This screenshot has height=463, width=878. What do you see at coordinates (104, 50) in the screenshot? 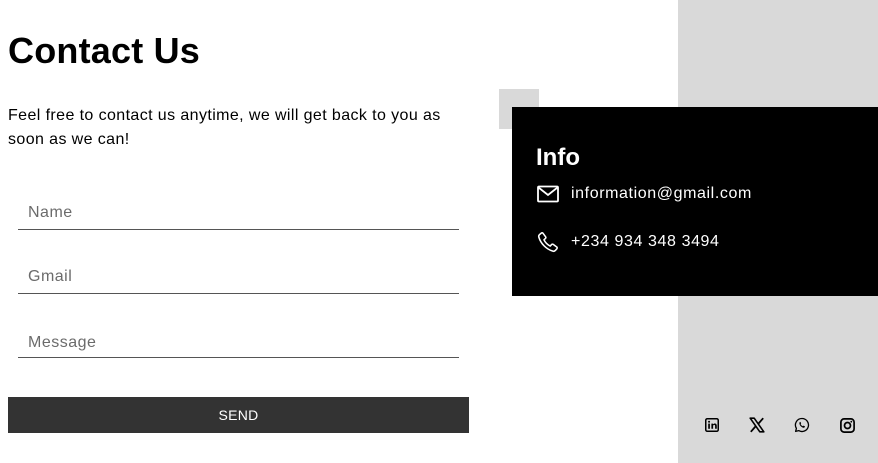
I see `page-title: Contact Us` at bounding box center [104, 50].